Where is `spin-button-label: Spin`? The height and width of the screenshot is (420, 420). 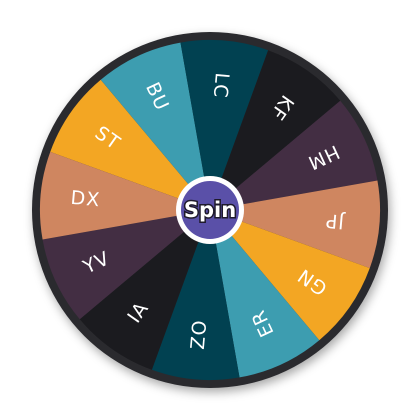
spin-button-label: Spin is located at coordinates (210, 210).